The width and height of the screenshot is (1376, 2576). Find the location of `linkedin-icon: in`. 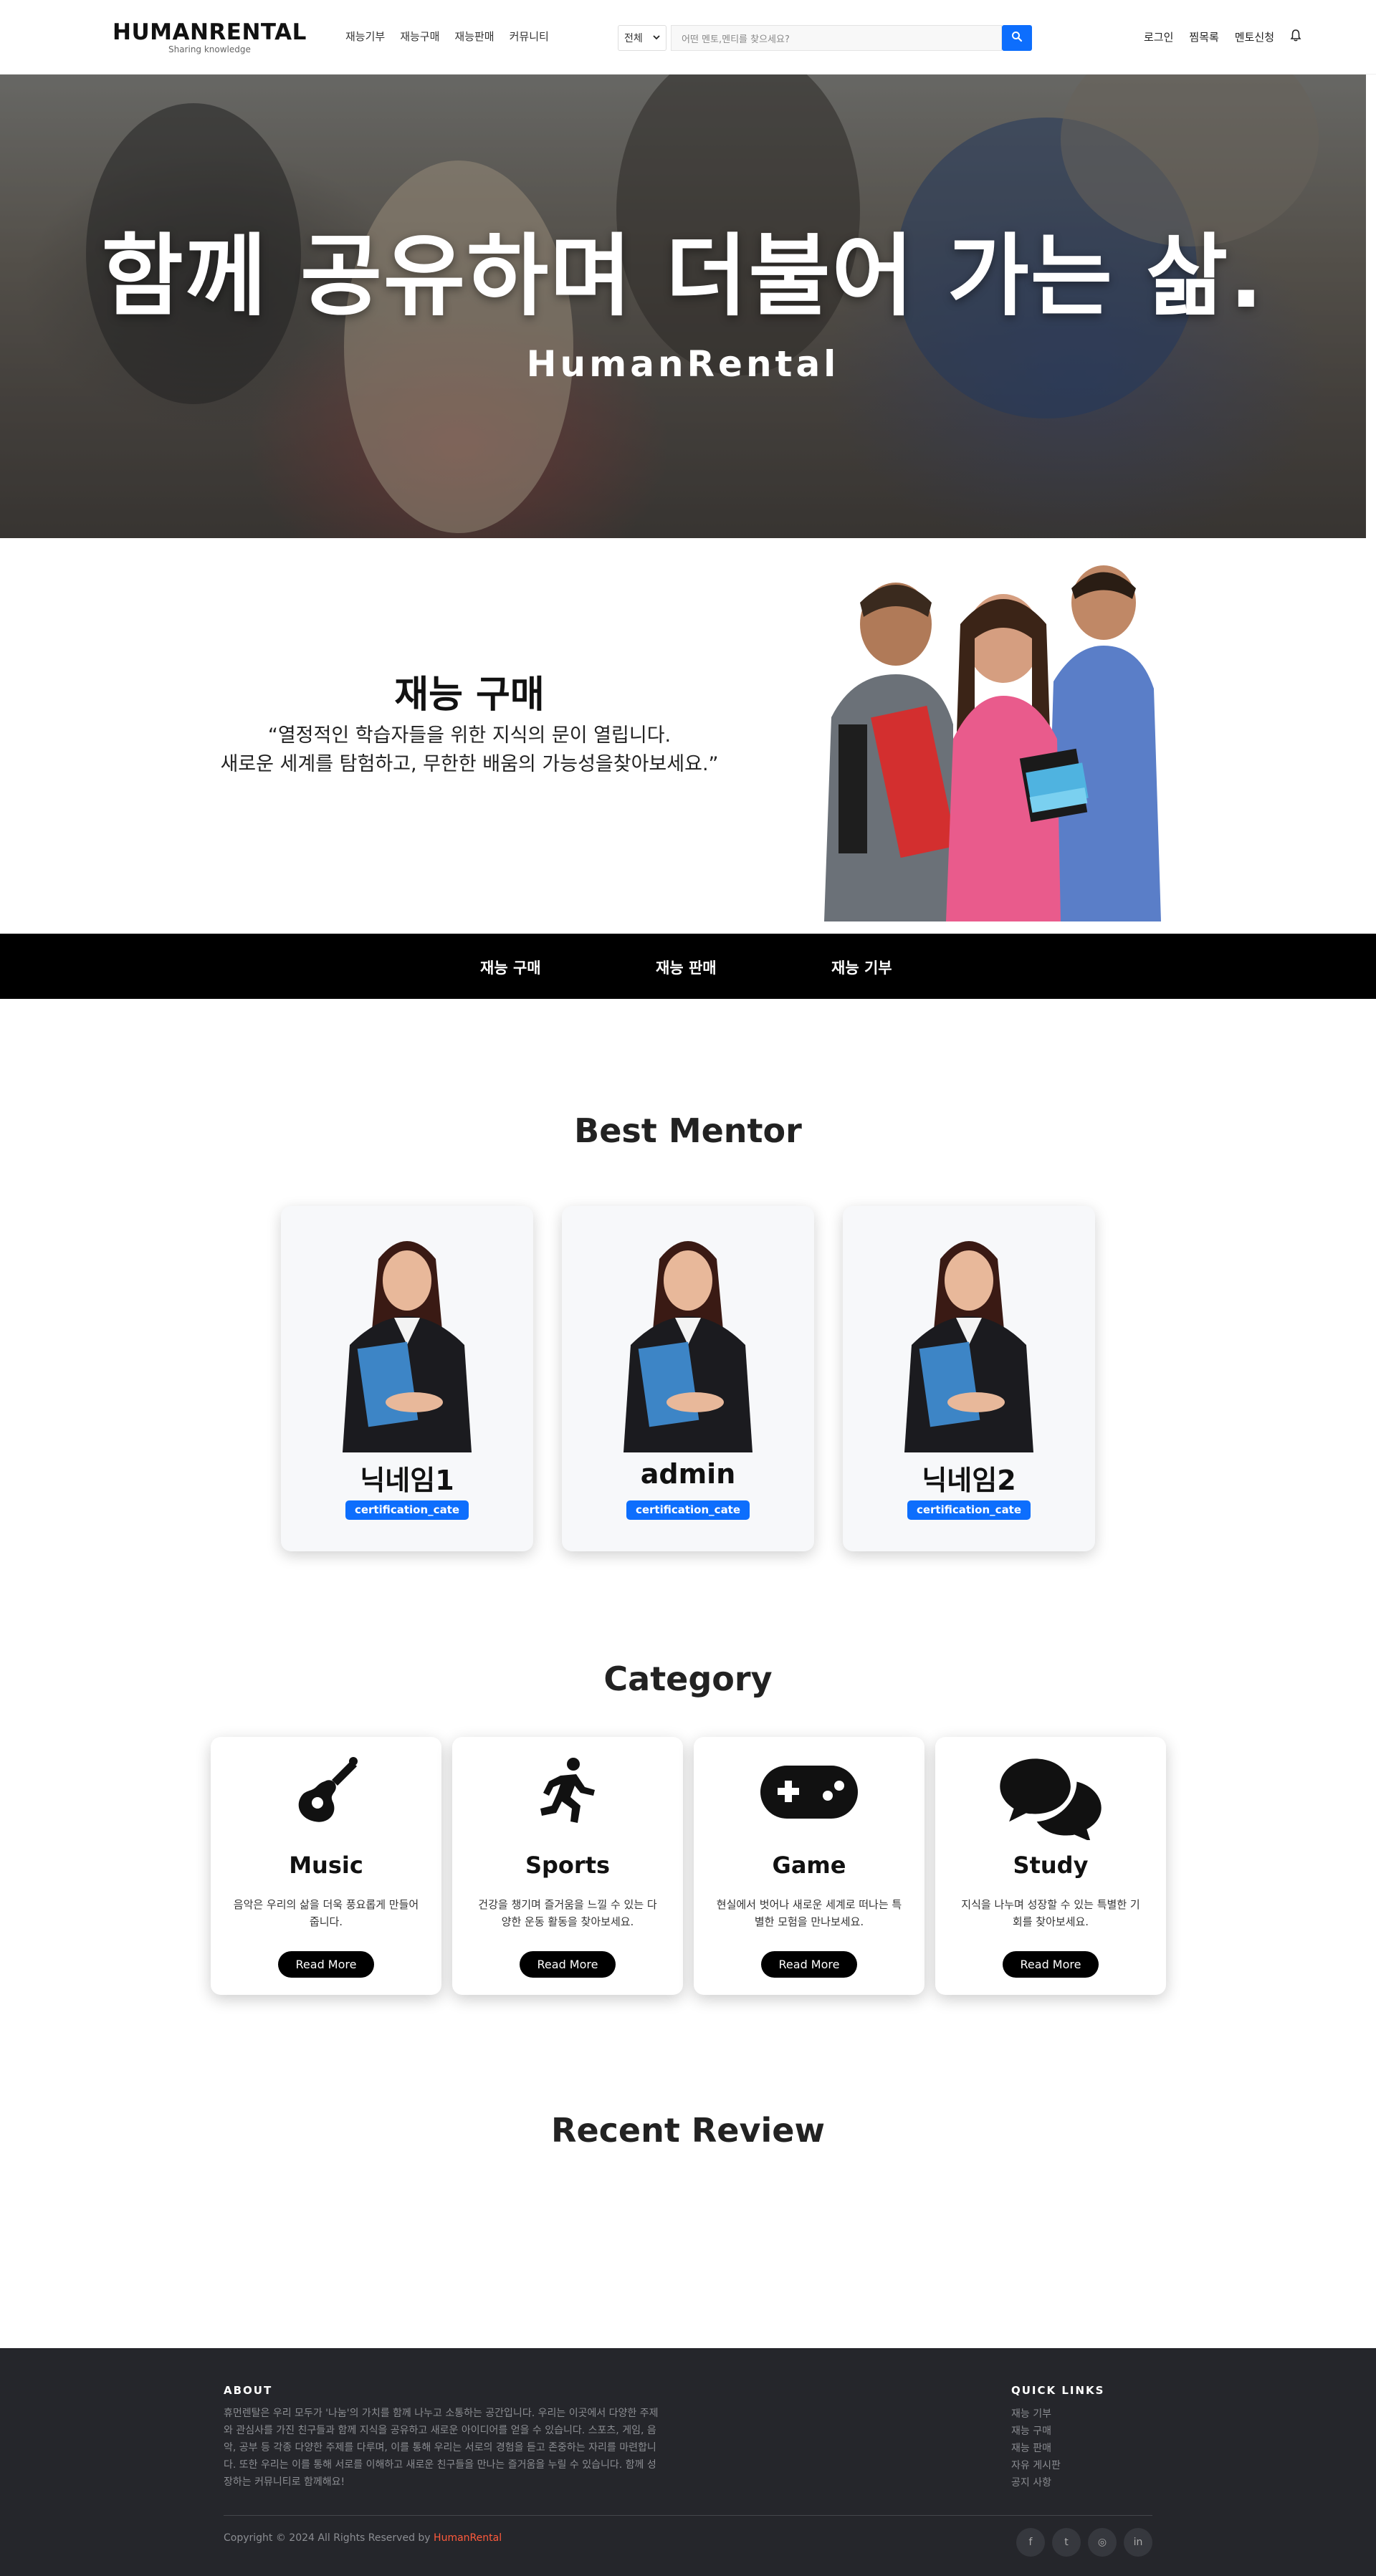

linkedin-icon: in is located at coordinates (1138, 2543).